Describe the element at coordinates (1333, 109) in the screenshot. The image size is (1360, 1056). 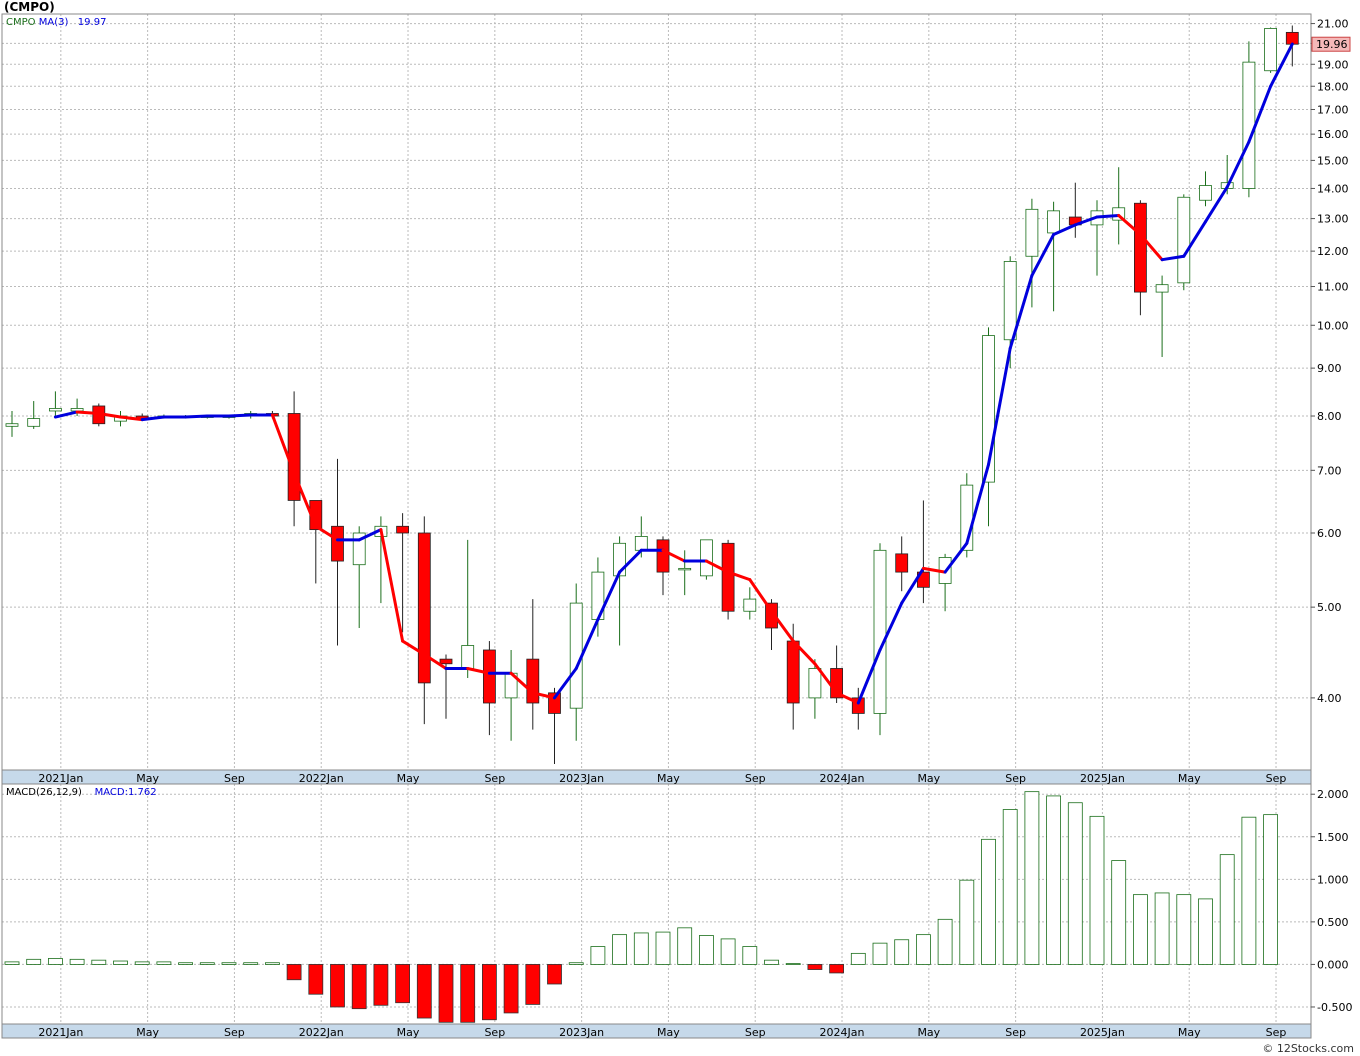
I see `price-y-tick-label: 17.00` at that location.